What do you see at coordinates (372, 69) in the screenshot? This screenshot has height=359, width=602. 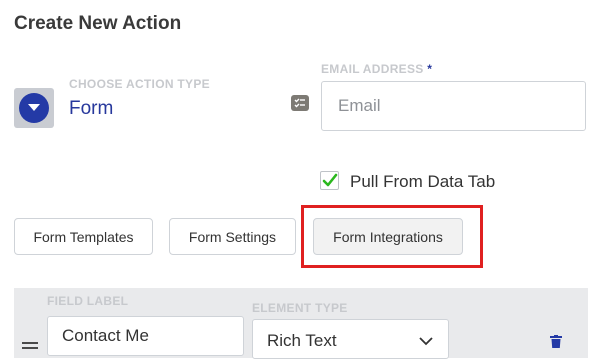 I see `email-label-text: EMAIL ADDRESS` at bounding box center [372, 69].